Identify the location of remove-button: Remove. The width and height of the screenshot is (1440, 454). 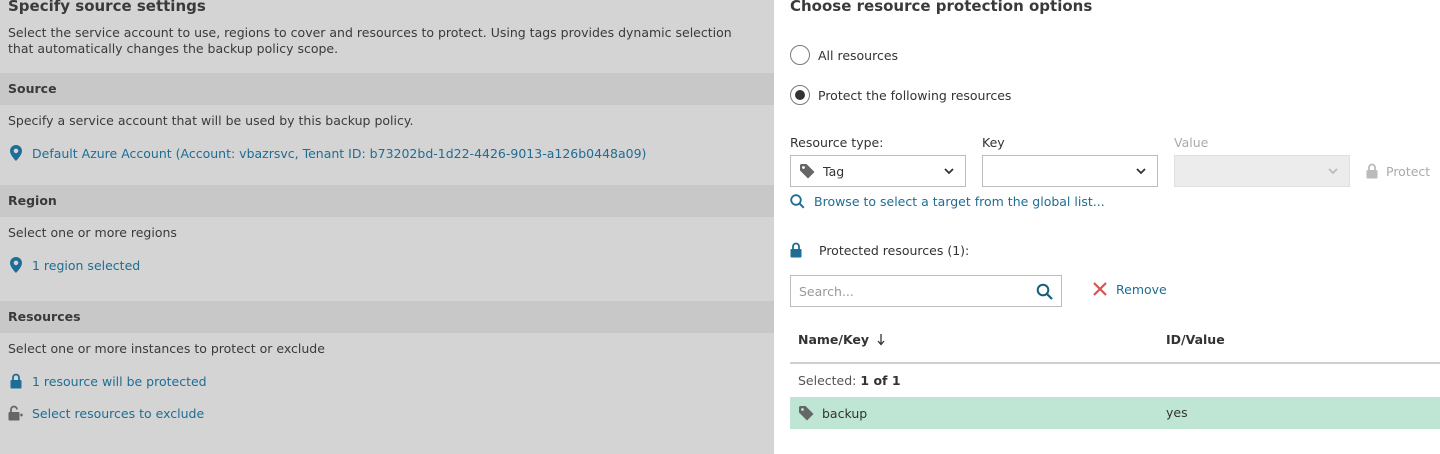
(1129, 289).